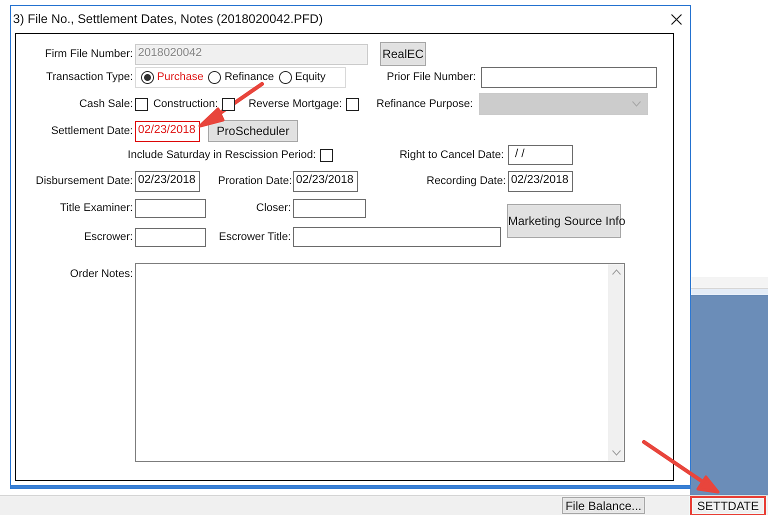 The image size is (768, 515). I want to click on push-button: ProScheduler, so click(253, 131).